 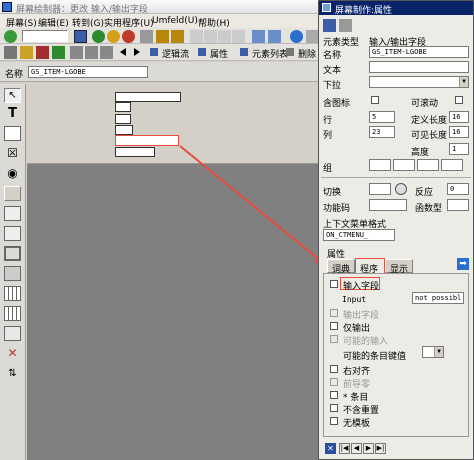 What do you see at coordinates (375, 100) in the screenshot?
I see `with-icon-checkbox` at bounding box center [375, 100].